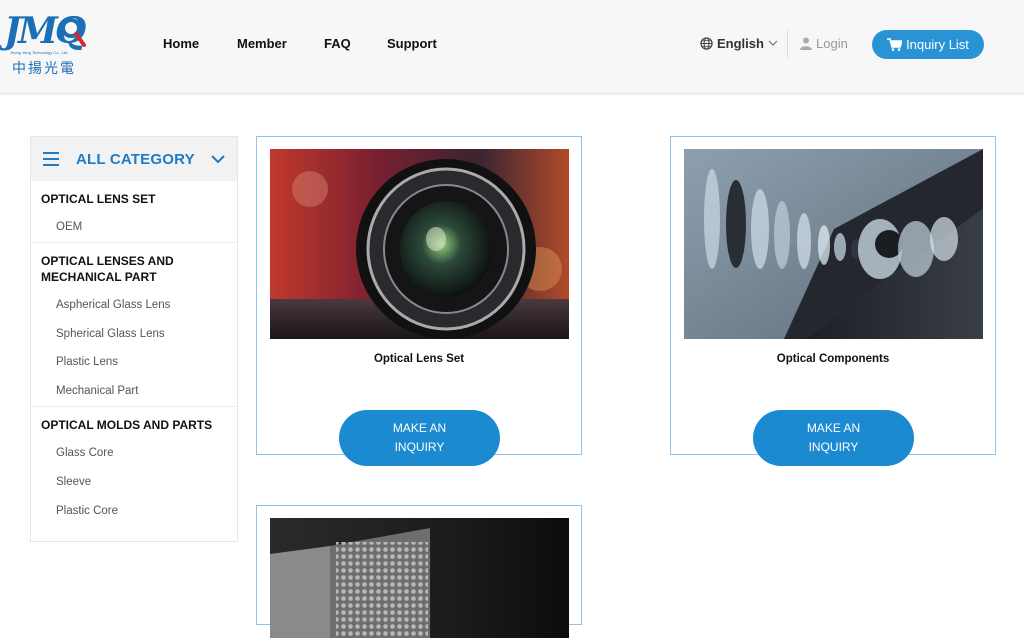 This screenshot has width=1024, height=638. Describe the element at coordinates (937, 44) in the screenshot. I see `inquiry-list-label: Inquiry List` at that location.